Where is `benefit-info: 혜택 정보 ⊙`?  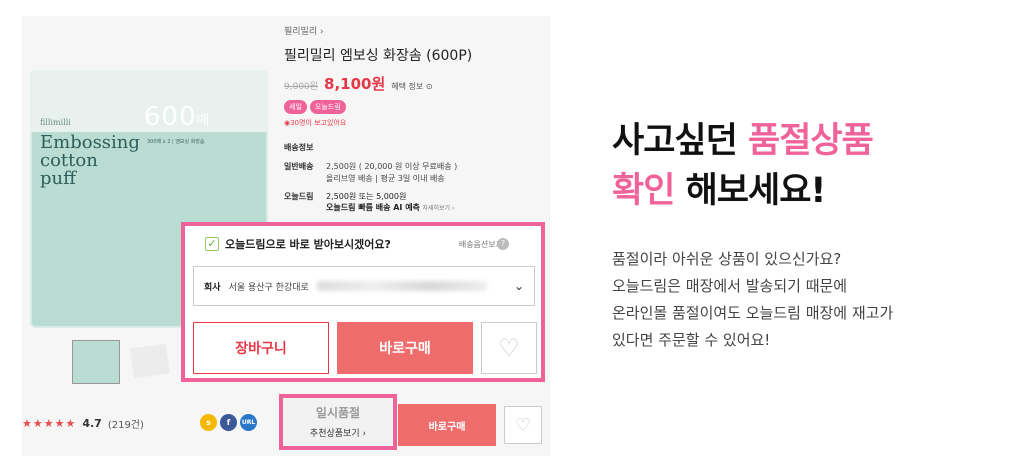 benefit-info: 혜택 정보 ⊙ is located at coordinates (411, 86).